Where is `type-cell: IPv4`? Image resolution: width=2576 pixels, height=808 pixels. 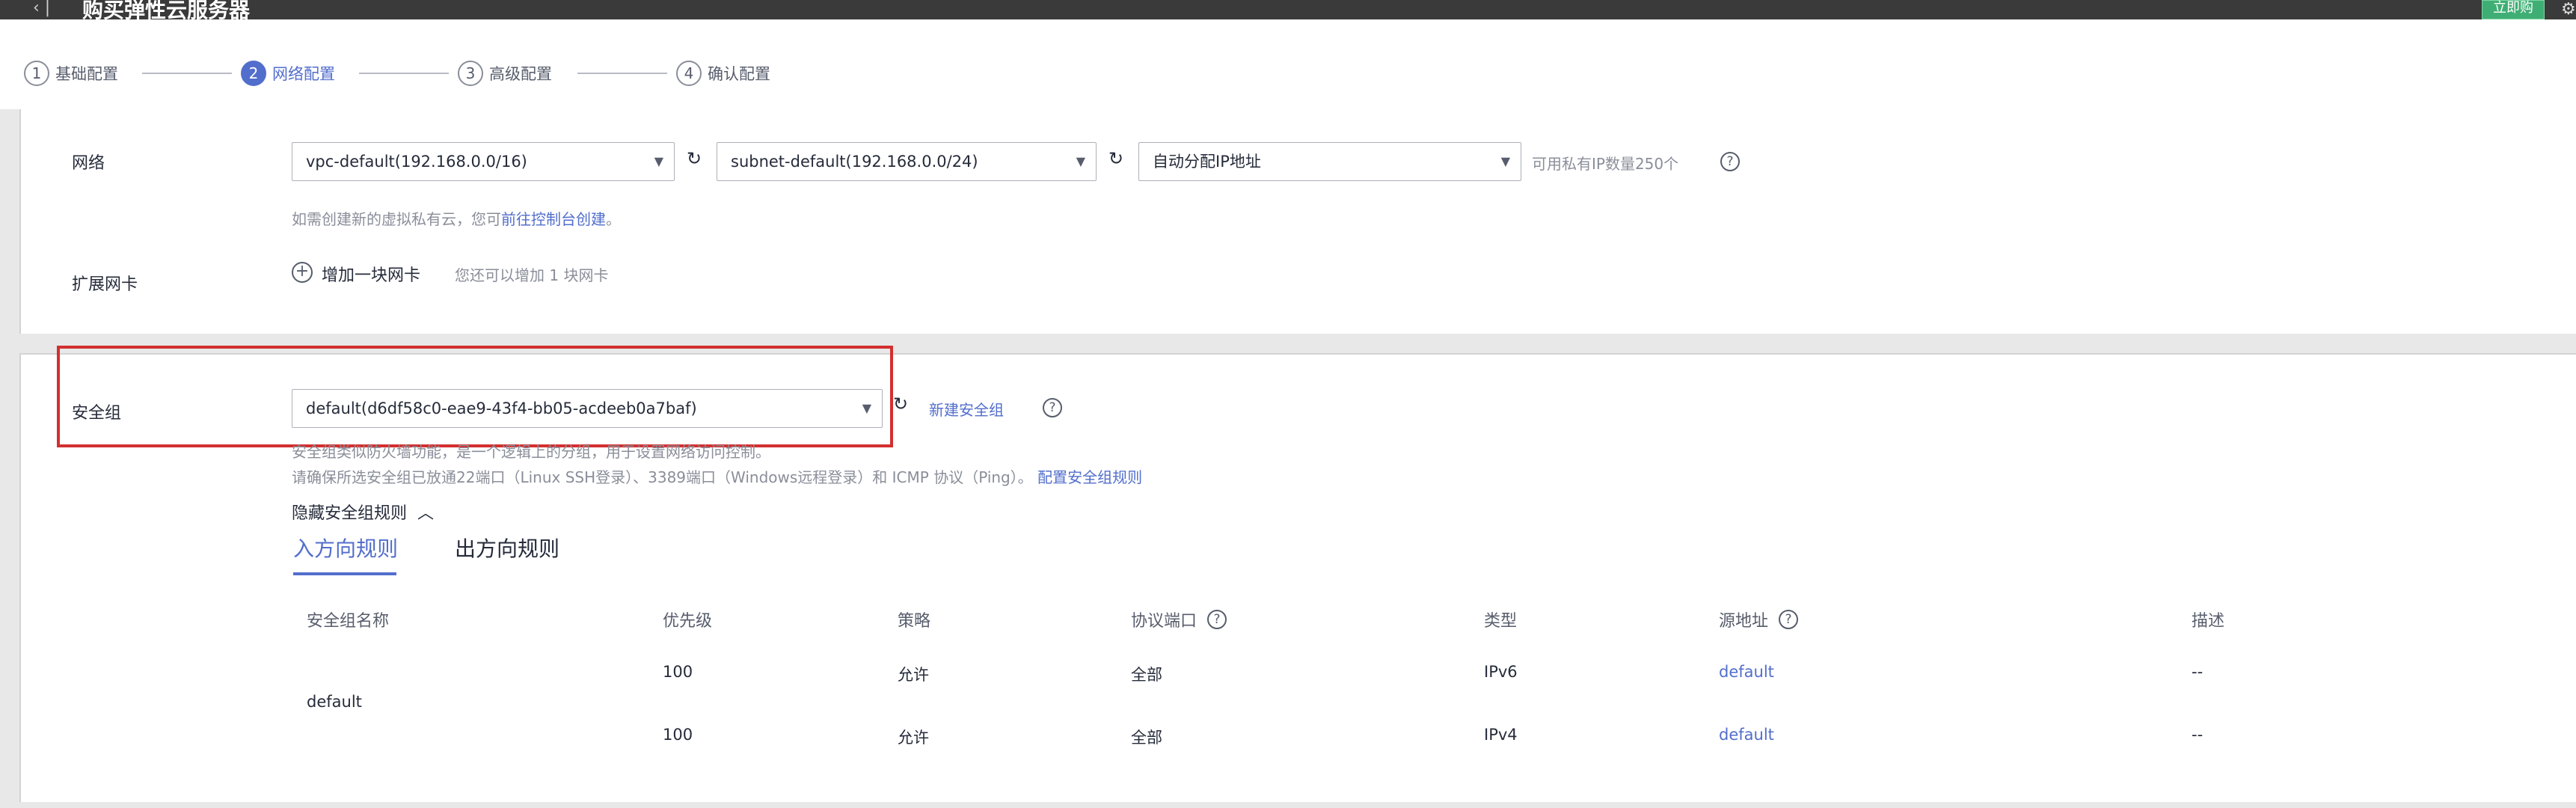
type-cell: IPv4 is located at coordinates (1501, 735).